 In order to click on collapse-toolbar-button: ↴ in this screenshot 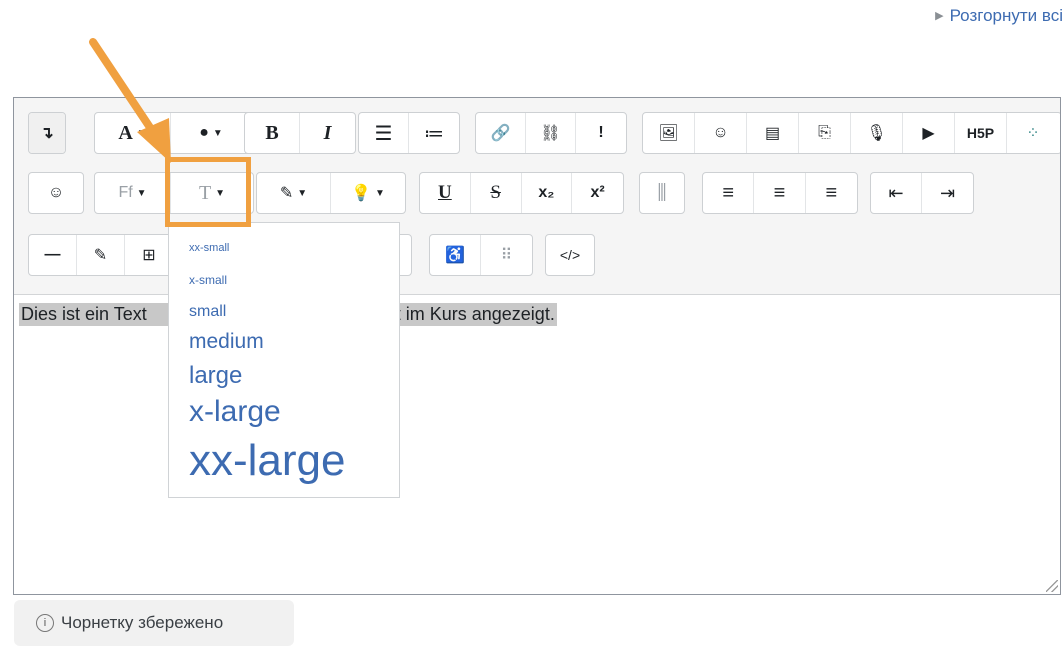, I will do `click(47, 133)`.